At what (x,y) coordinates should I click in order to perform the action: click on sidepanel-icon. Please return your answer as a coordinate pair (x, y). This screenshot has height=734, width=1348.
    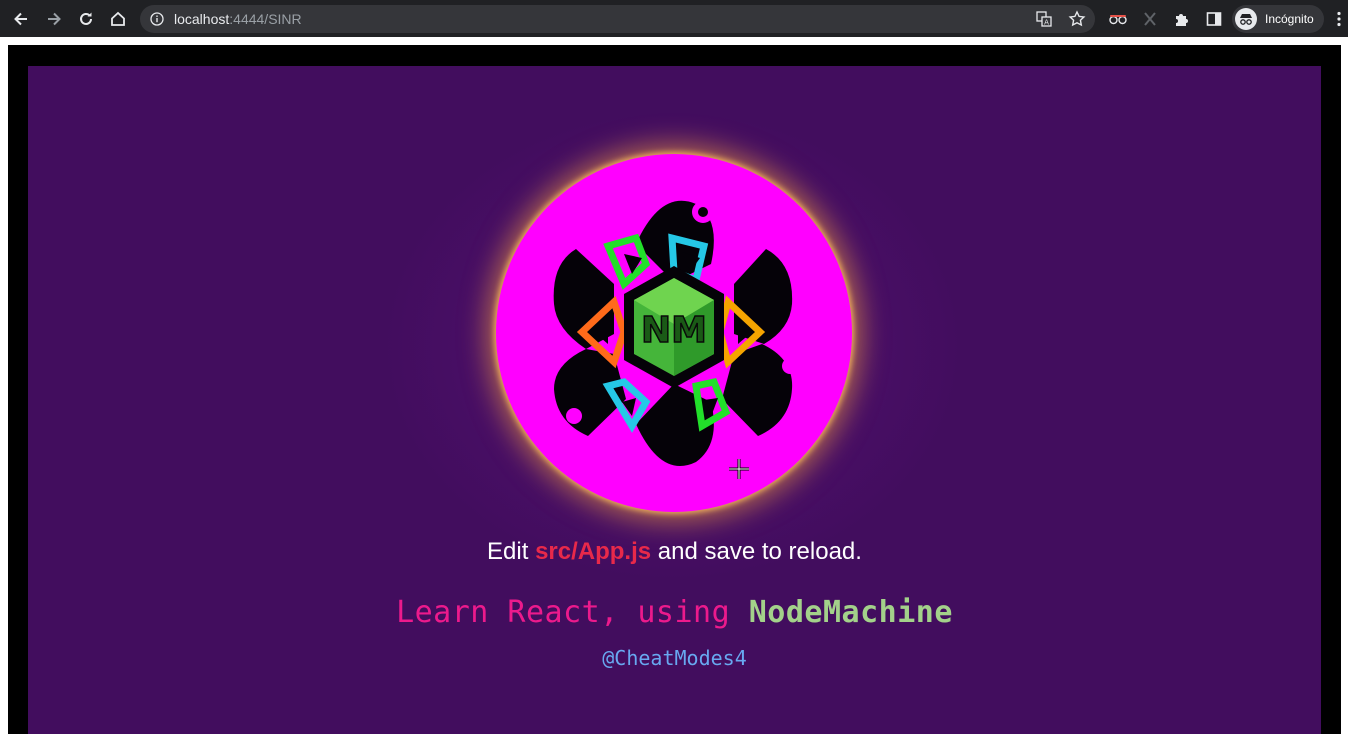
    Looking at the image, I should click on (1214, 19).